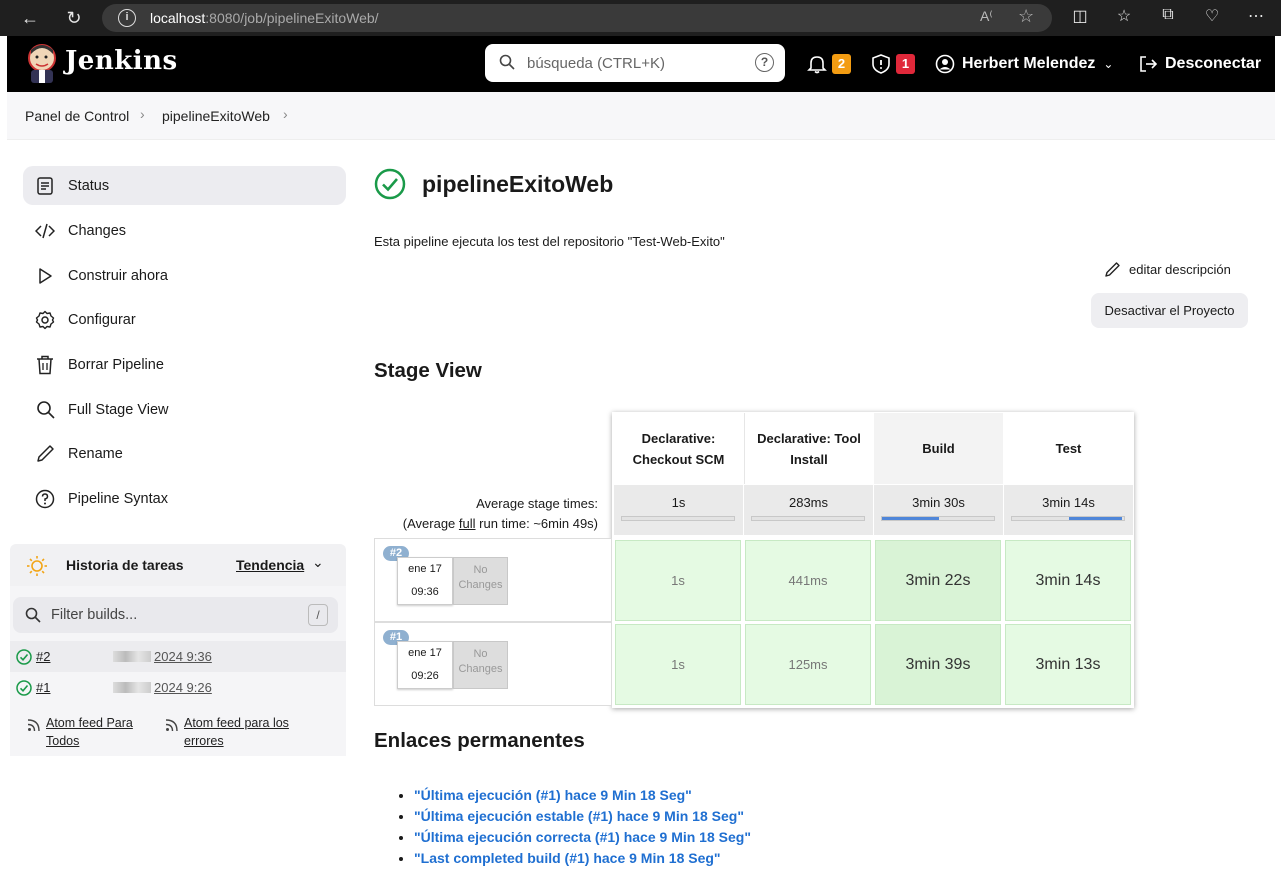 This screenshot has height=892, width=1281. Describe the element at coordinates (1068, 664) in the screenshot. I see `stage-cell: 3min 13s` at that location.